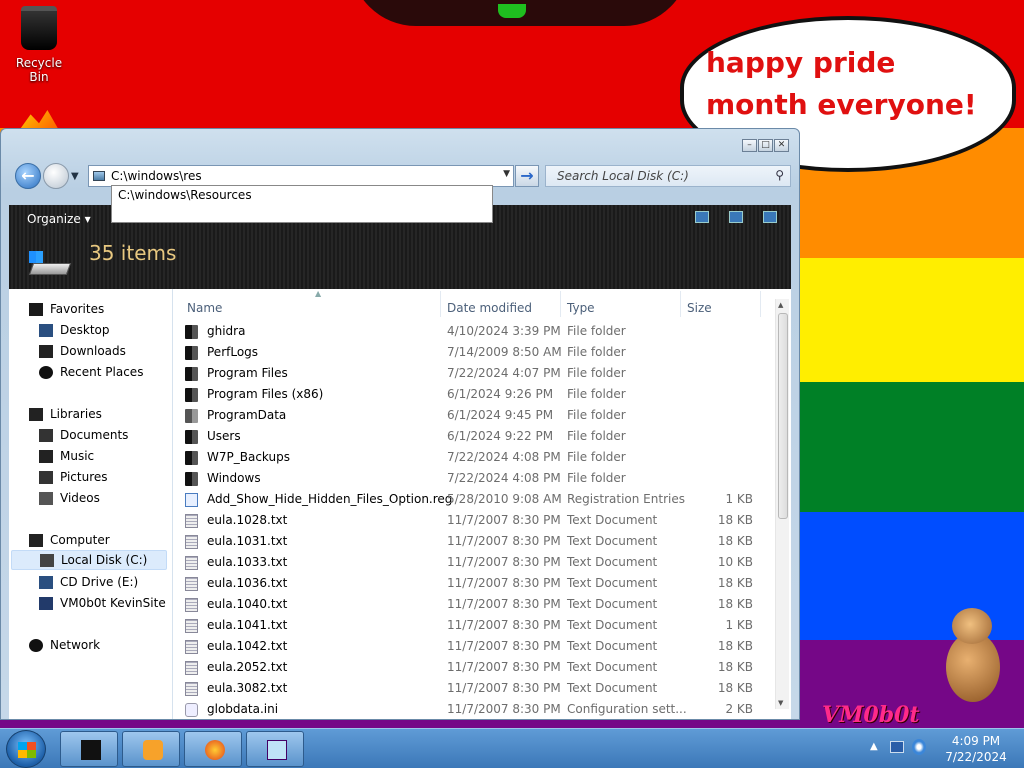 This screenshot has height=768, width=1024. I want to click on taskbar-firefox, so click(213, 749).